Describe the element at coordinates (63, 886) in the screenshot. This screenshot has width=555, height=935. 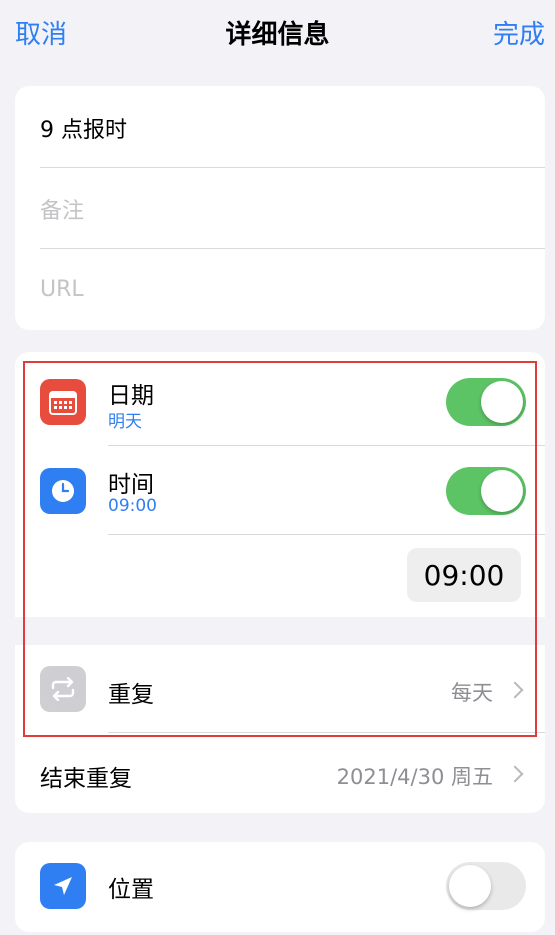
I see `location-arrow-icon` at that location.